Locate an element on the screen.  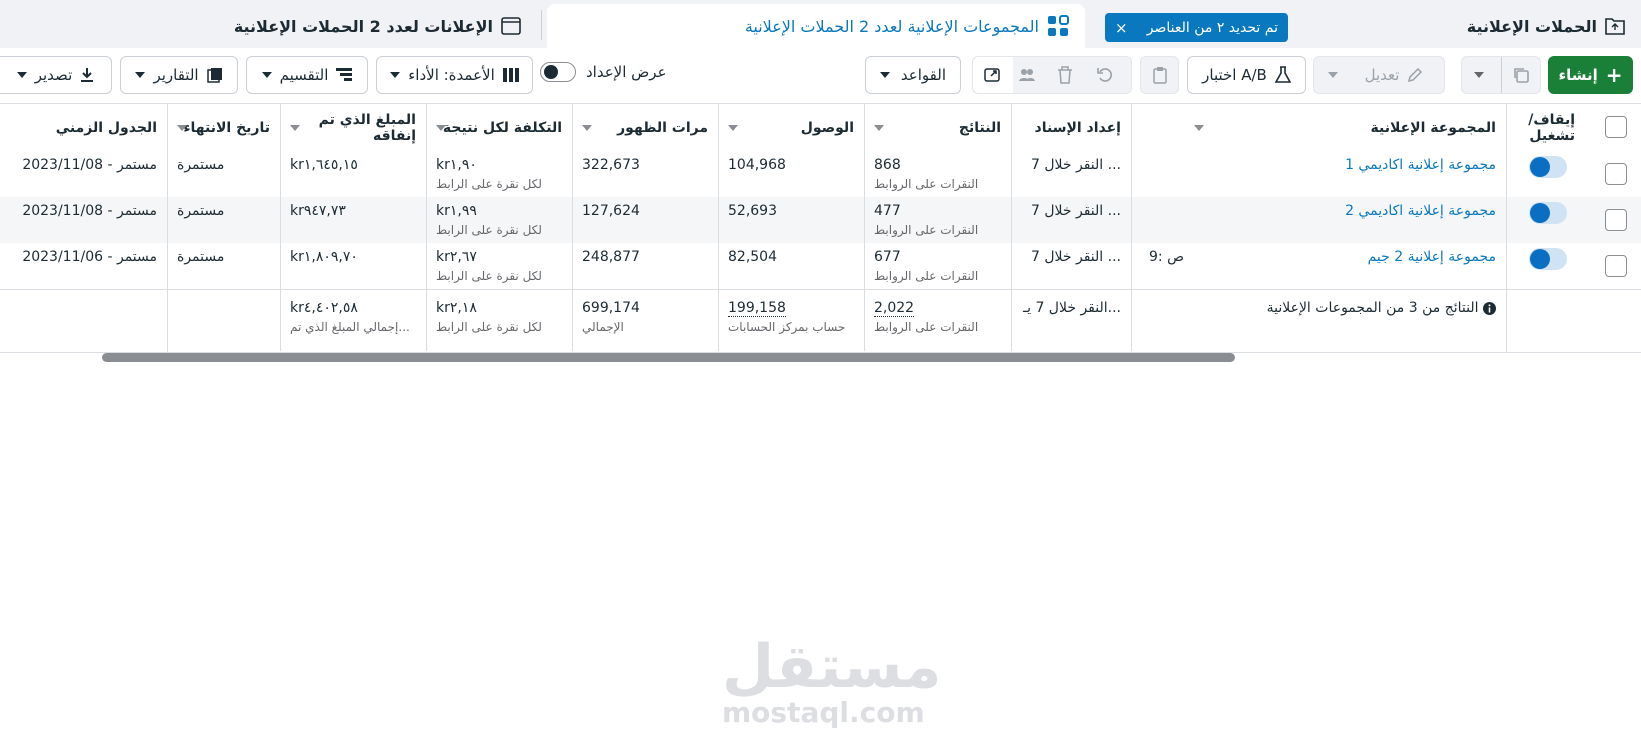
plus-icon: + is located at coordinates (1614, 75).